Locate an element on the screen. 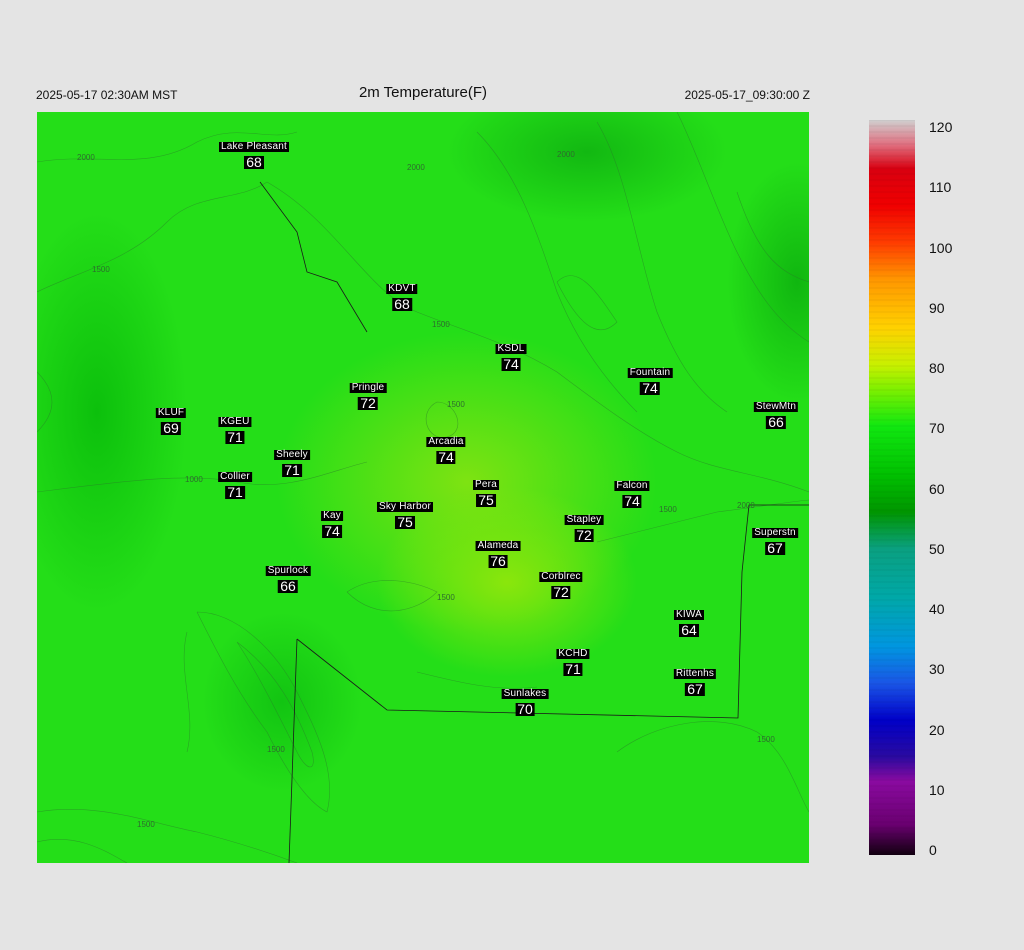 The height and width of the screenshot is (950, 1024). station-kluf: KLUF 69 is located at coordinates (171, 421).